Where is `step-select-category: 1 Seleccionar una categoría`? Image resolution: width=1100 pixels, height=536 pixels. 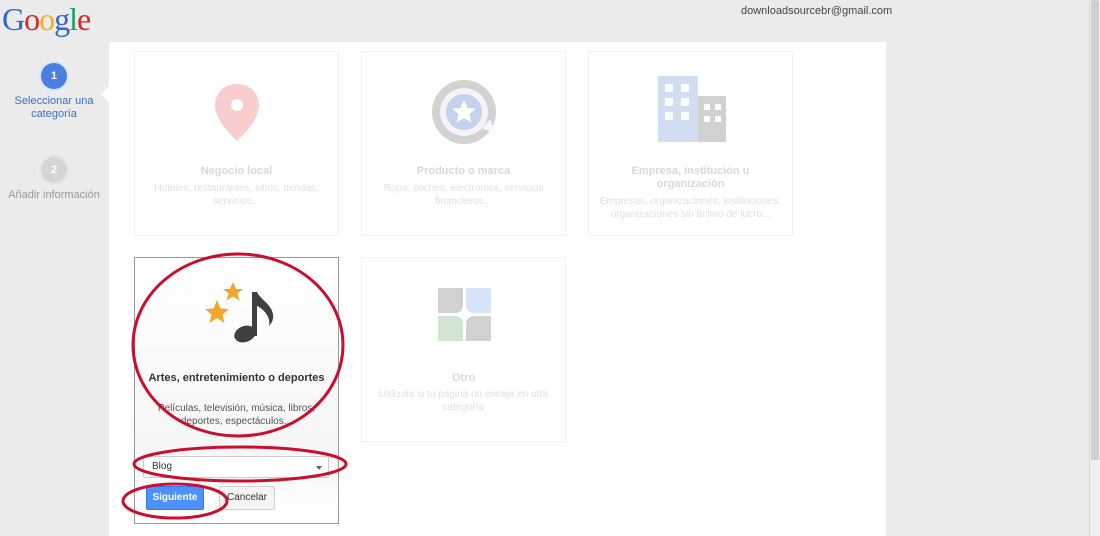
step-select-category: 1 Seleccionar una categoría is located at coordinates (54, 92).